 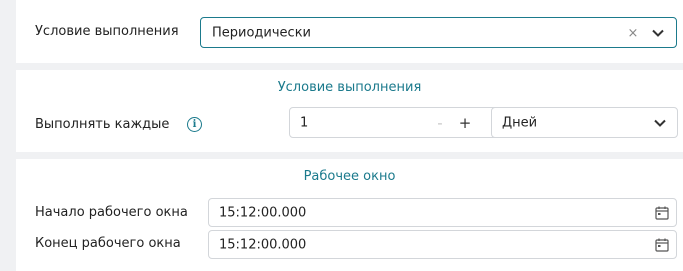 I want to click on condition-select: Периодически ×, so click(x=438, y=32).